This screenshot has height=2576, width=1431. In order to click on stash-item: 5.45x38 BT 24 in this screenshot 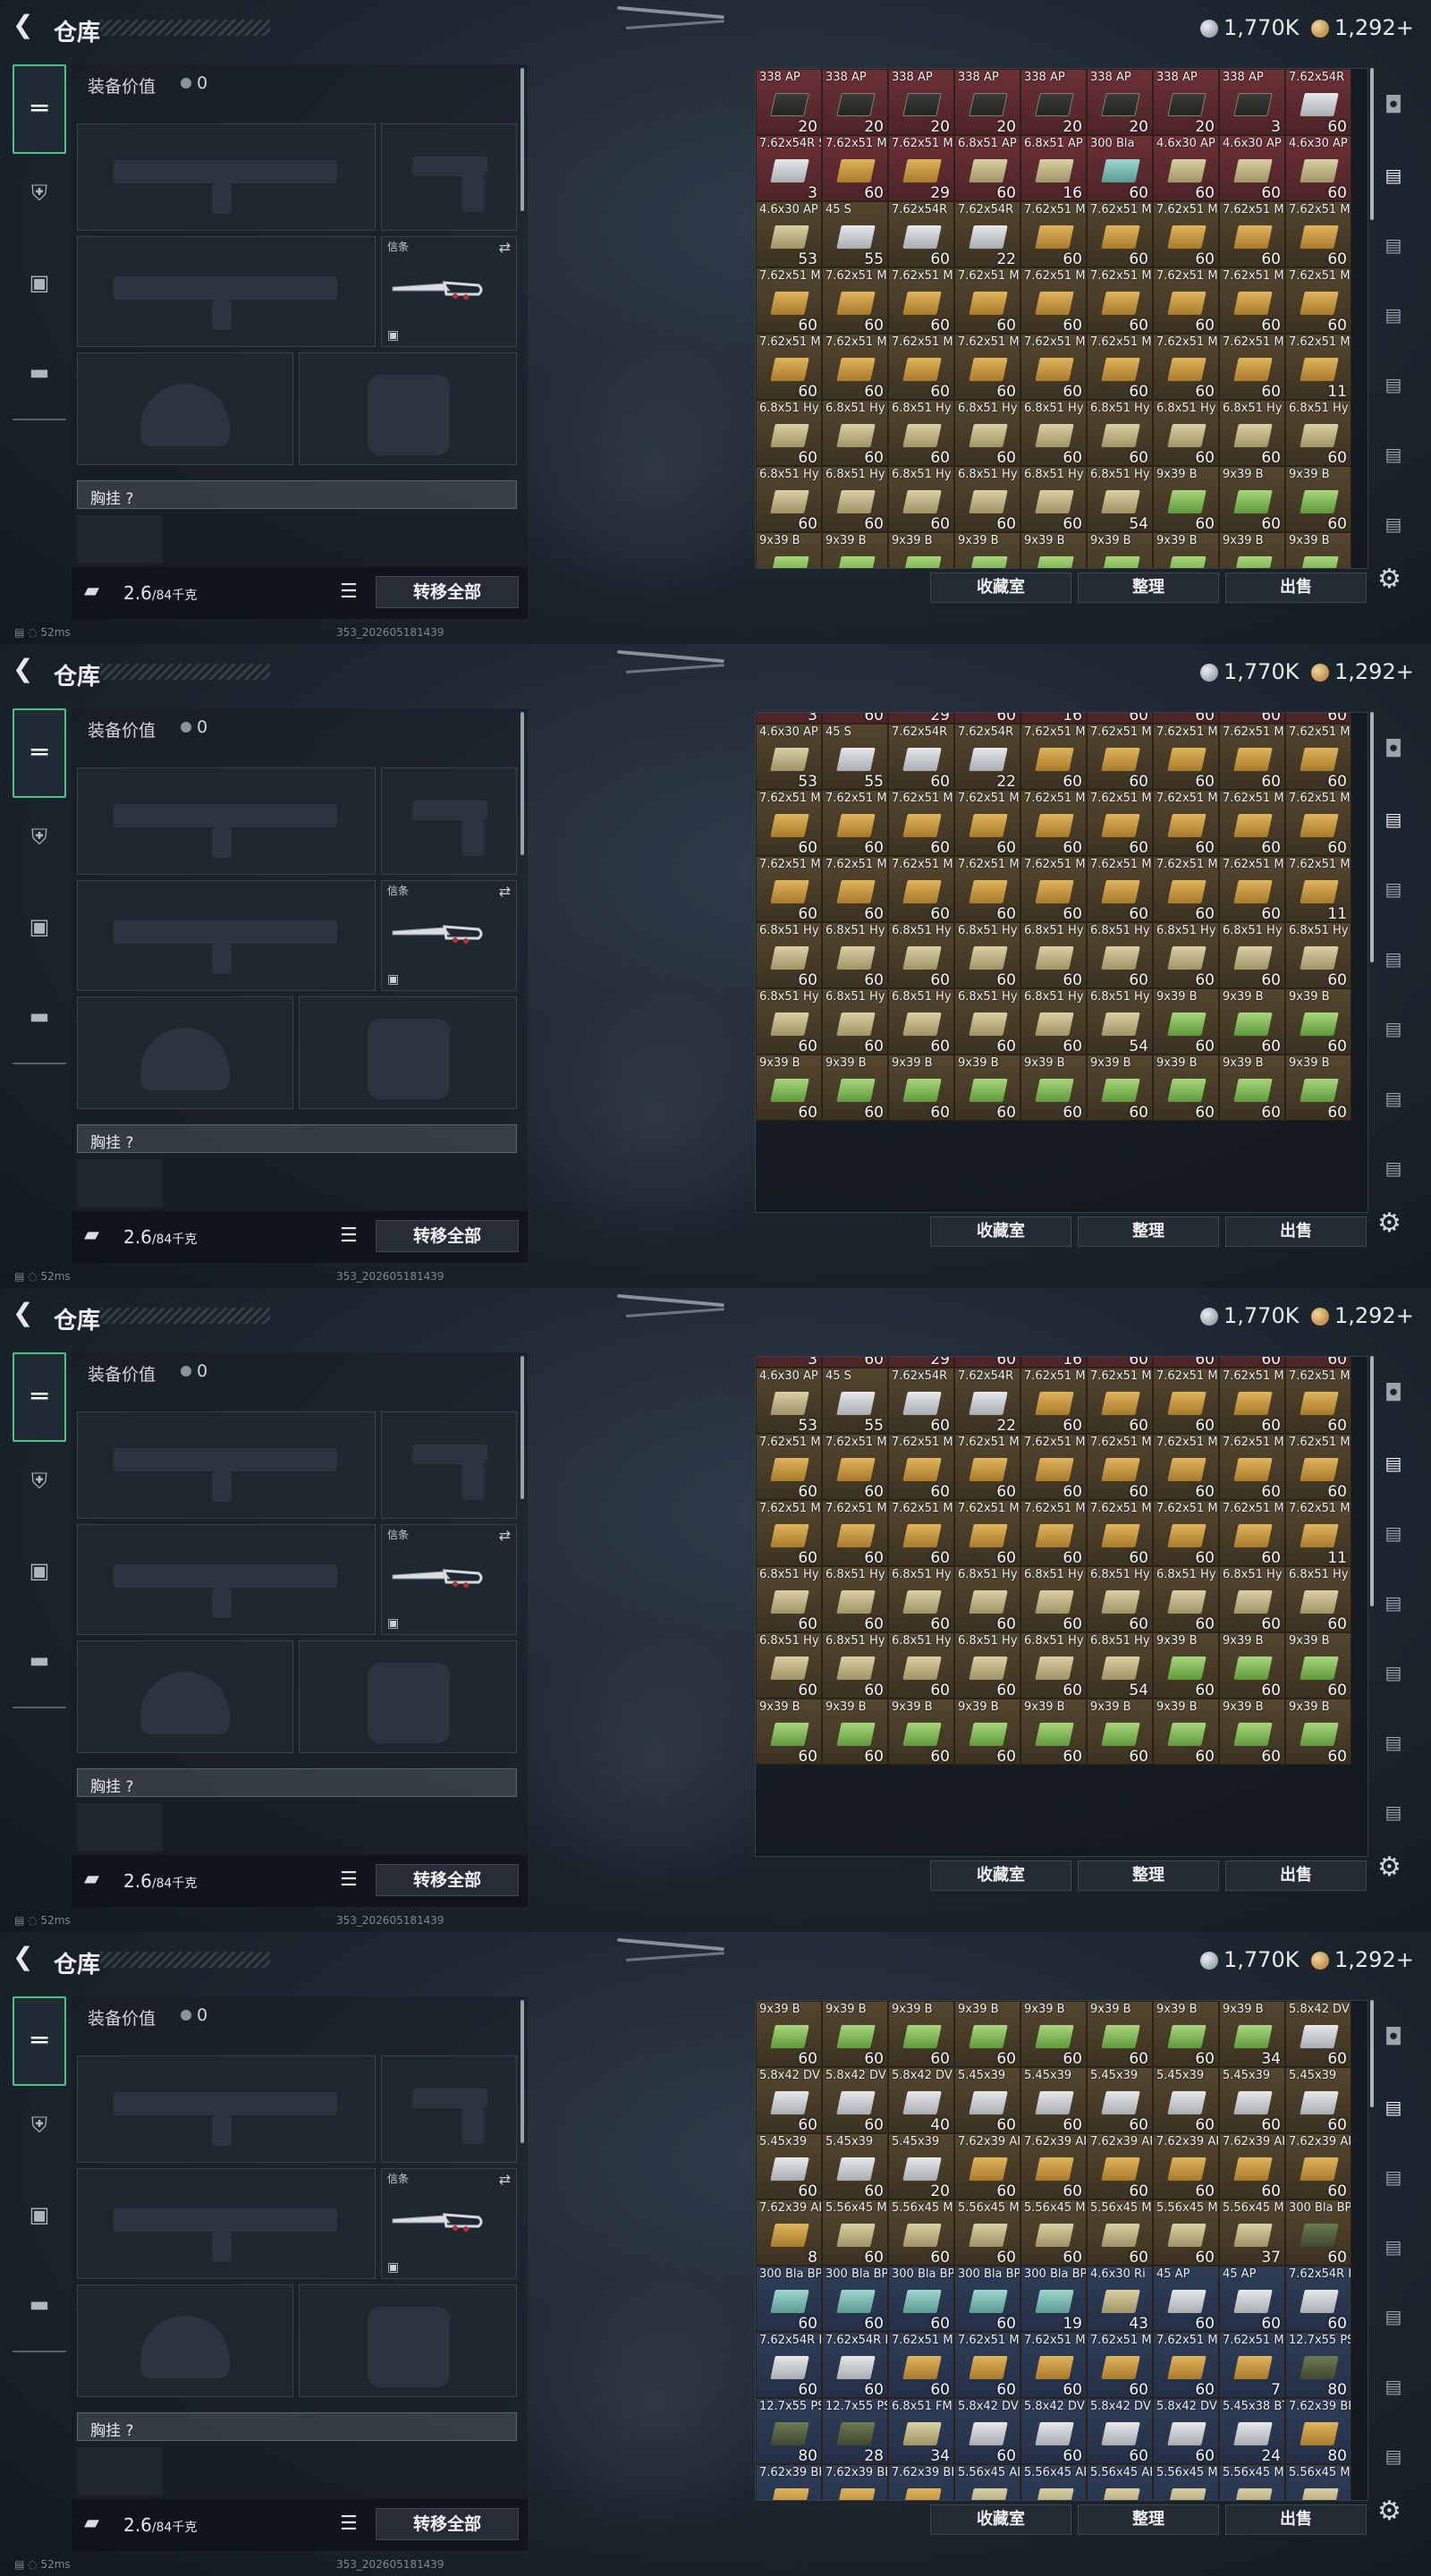, I will do `click(1252, 2431)`.